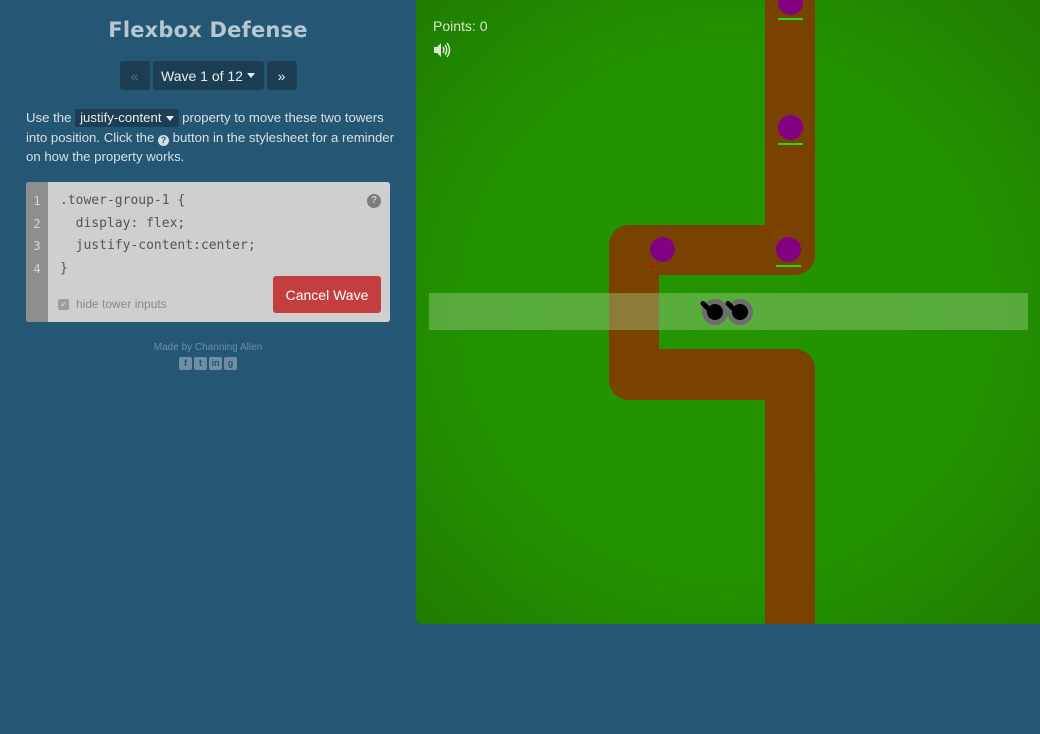  Describe the element at coordinates (200, 363) in the screenshot. I see `twitter-icon: t` at that location.